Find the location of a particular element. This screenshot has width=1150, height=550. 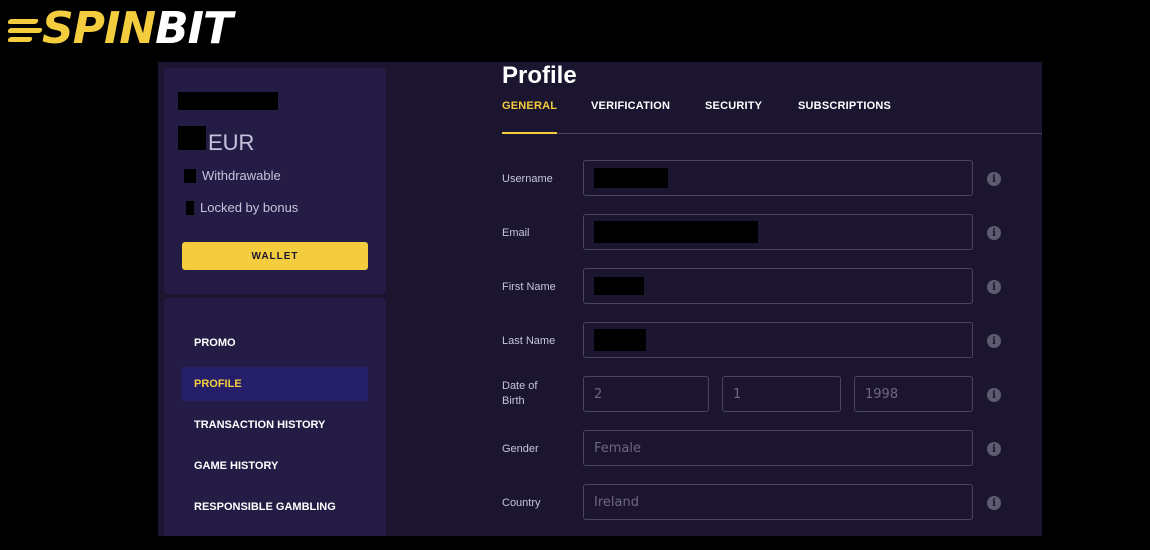

date-of-birth-label: Date of Birth is located at coordinates (519, 394).